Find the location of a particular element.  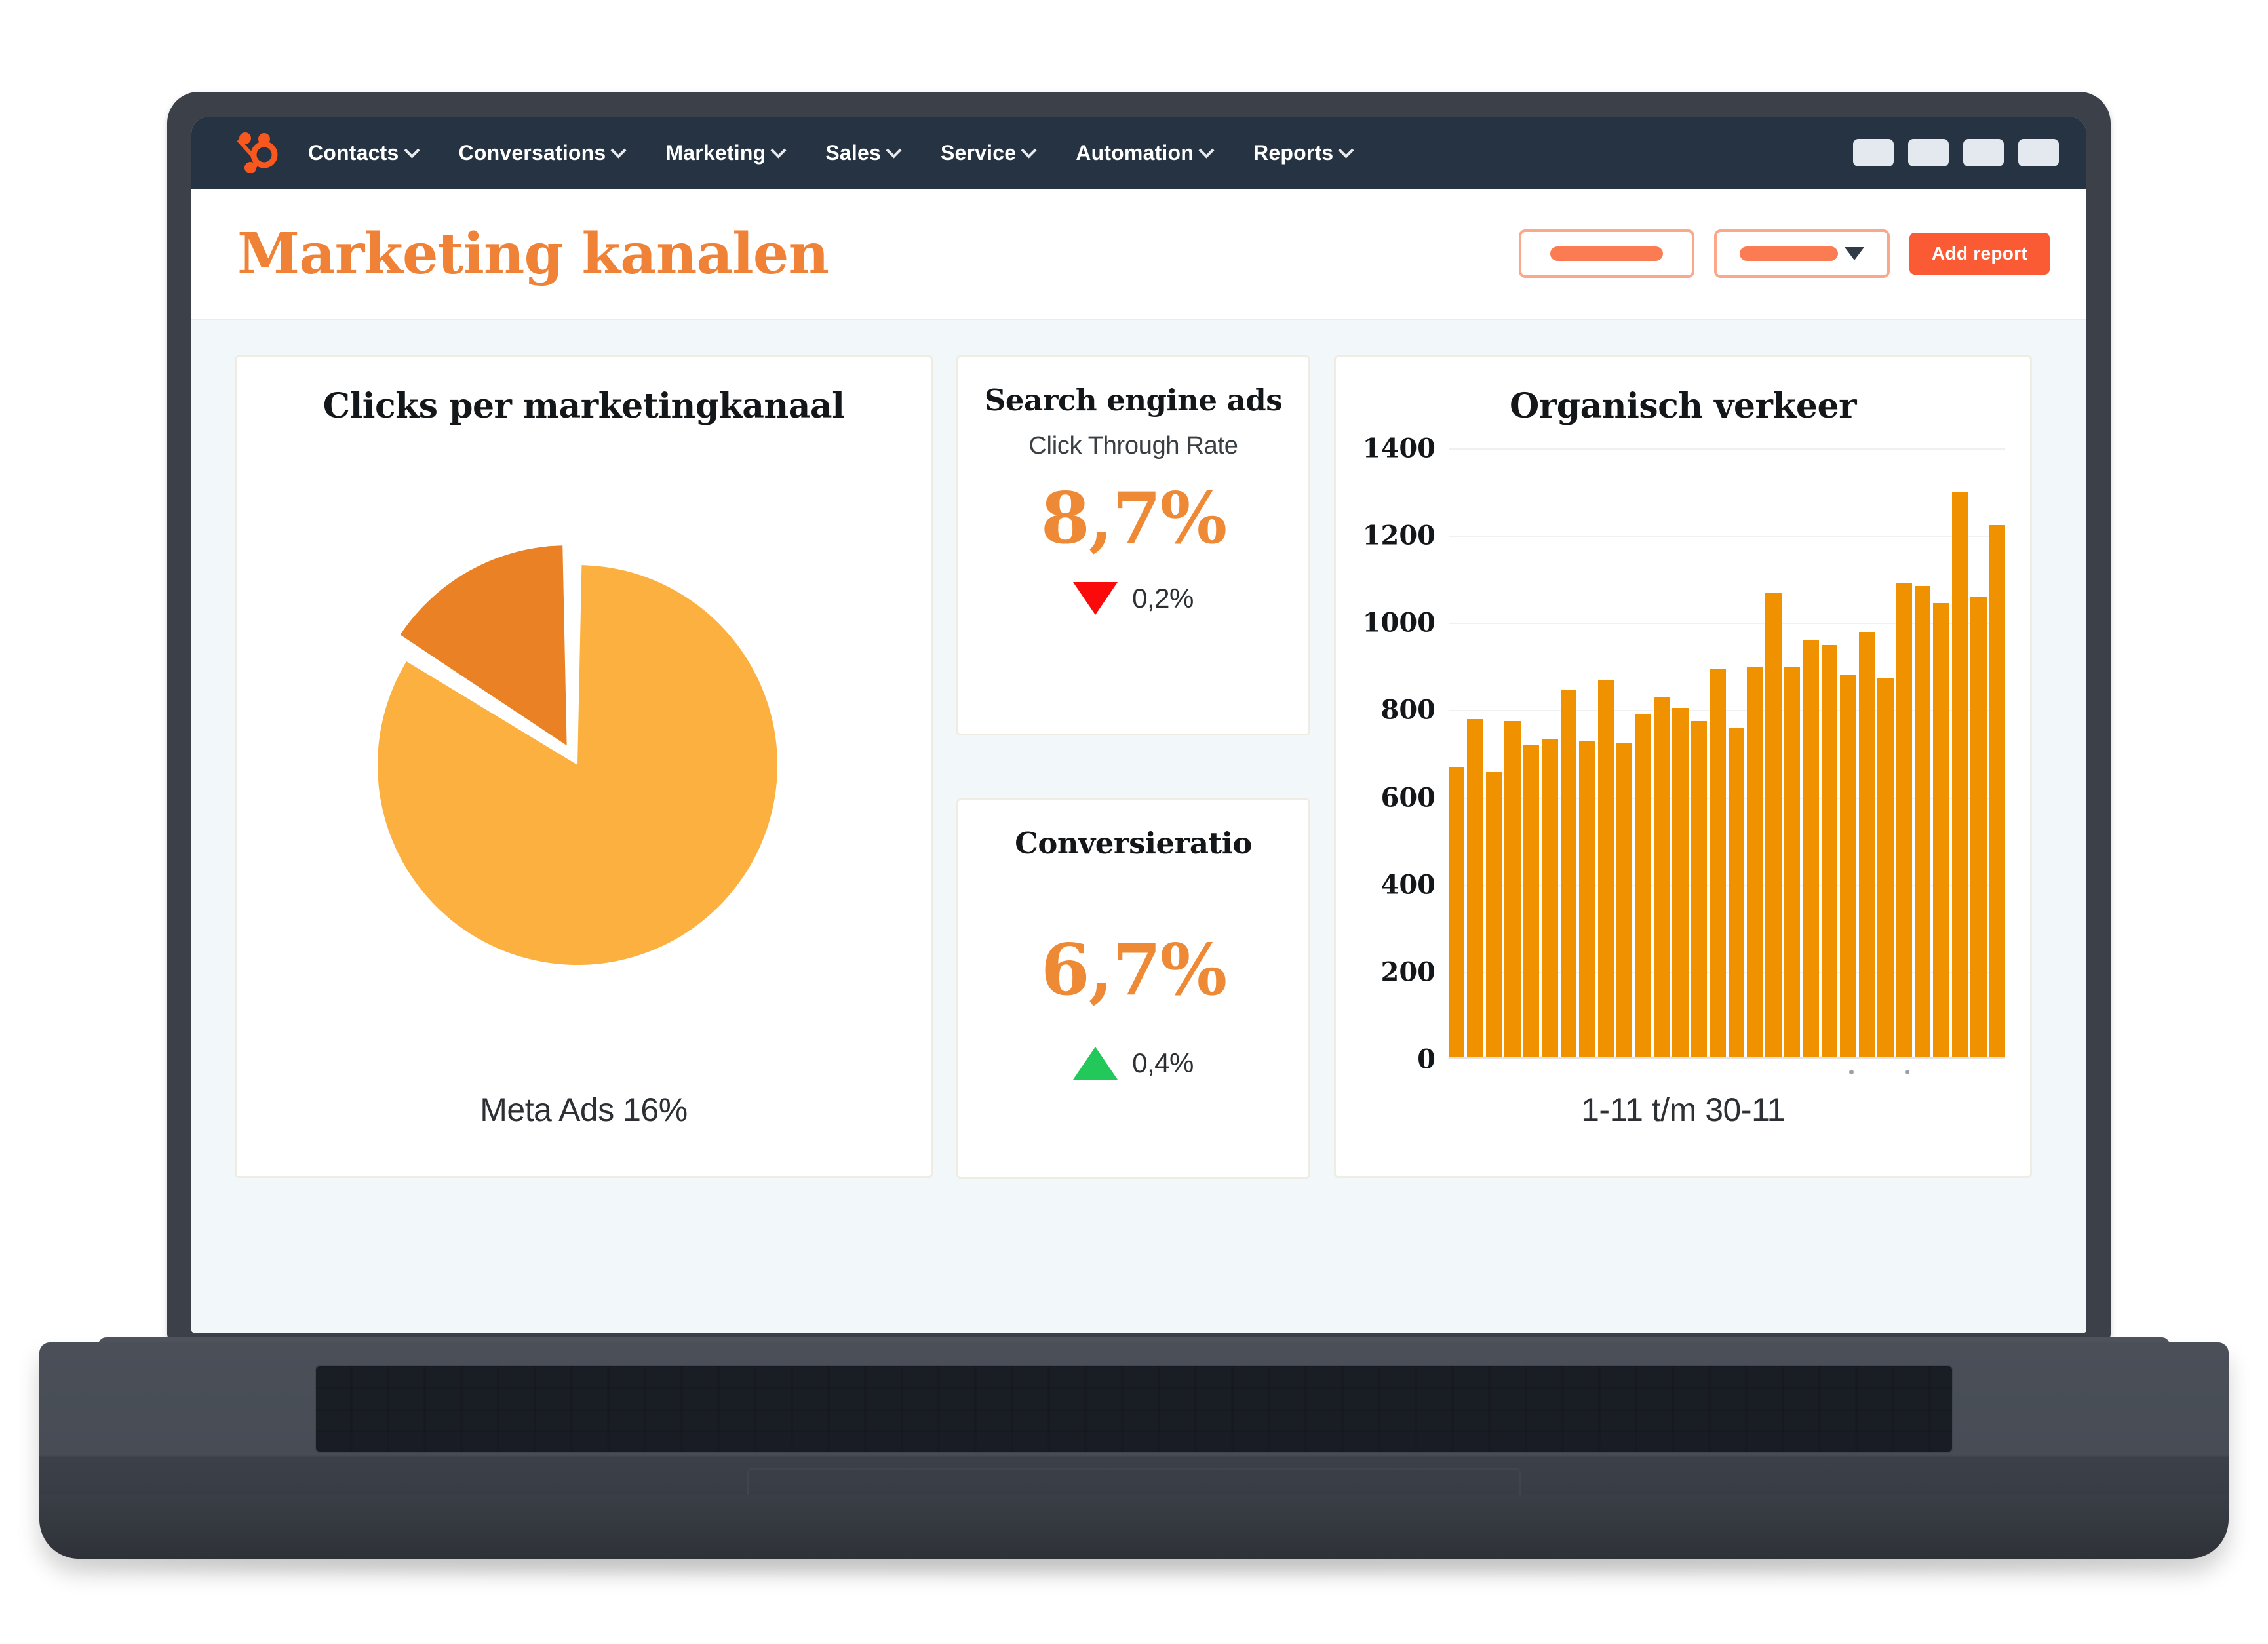

nav-item-contacts: Contacts is located at coordinates (363, 153).